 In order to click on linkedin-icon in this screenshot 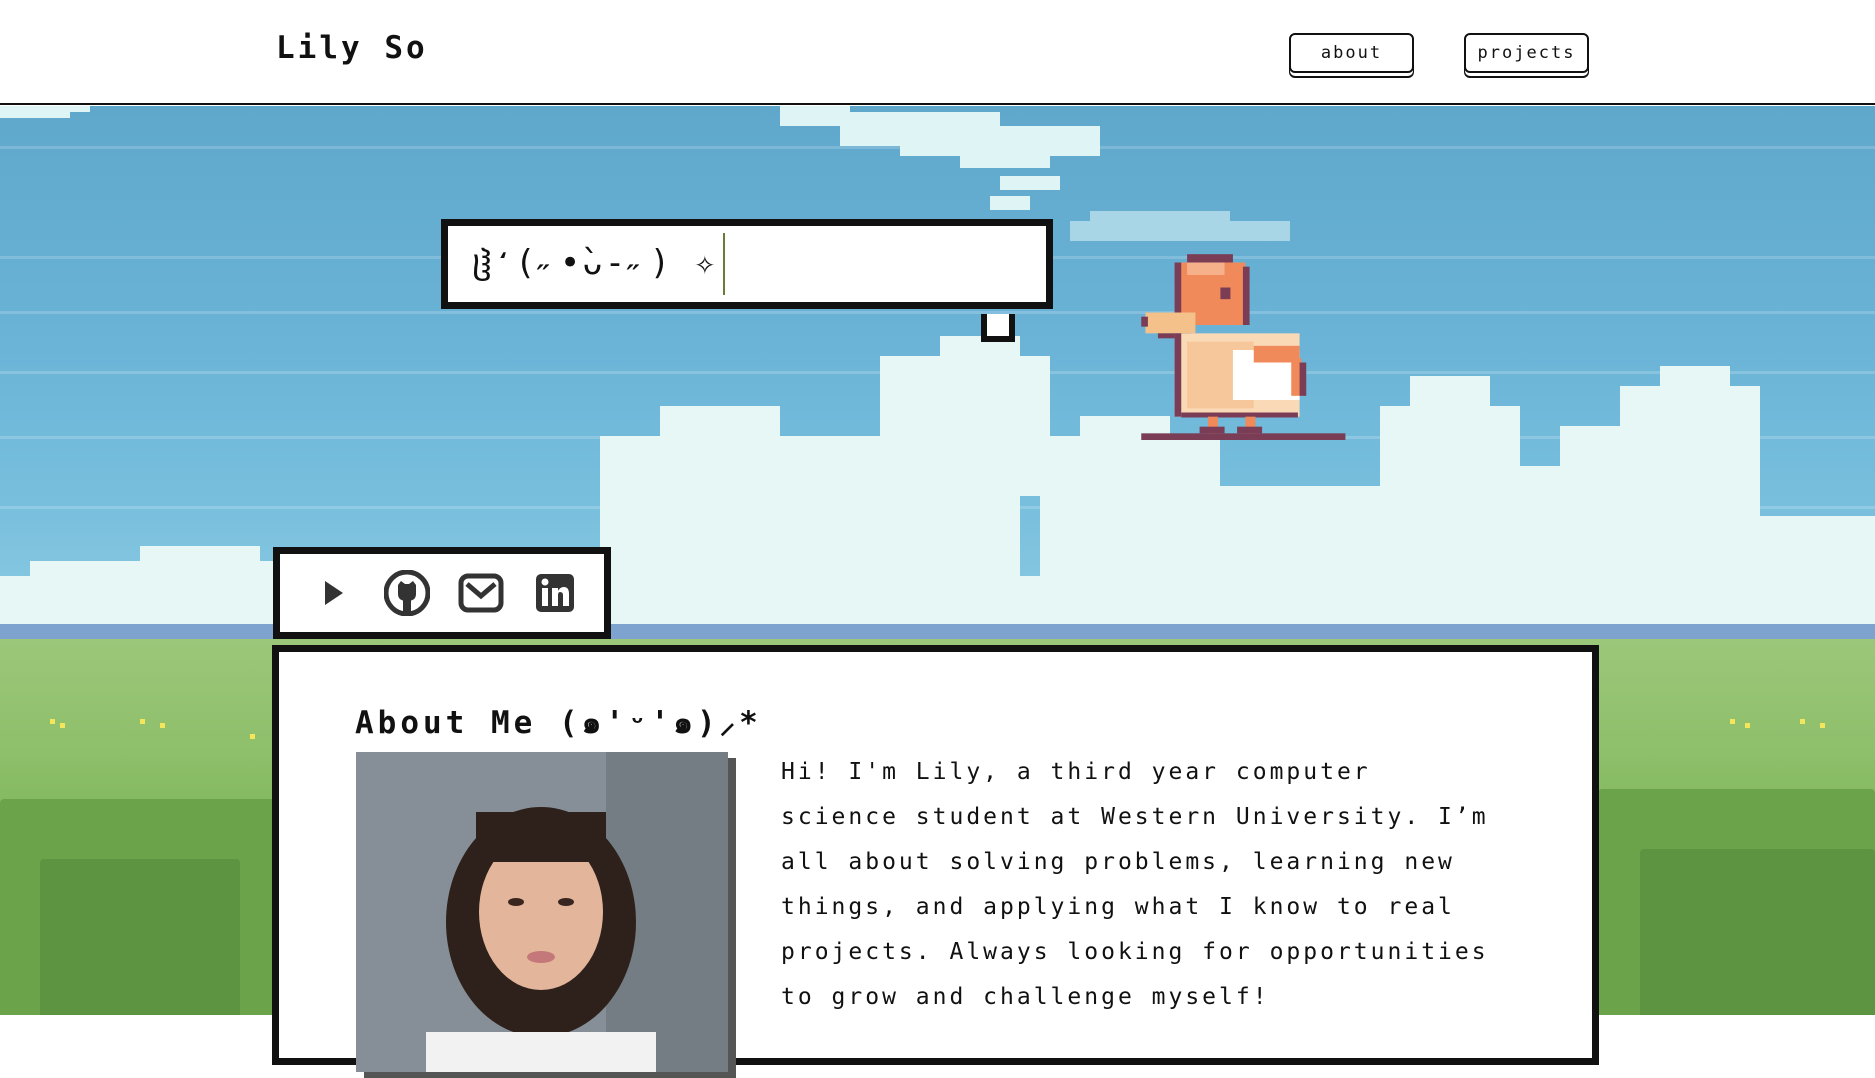, I will do `click(555, 593)`.